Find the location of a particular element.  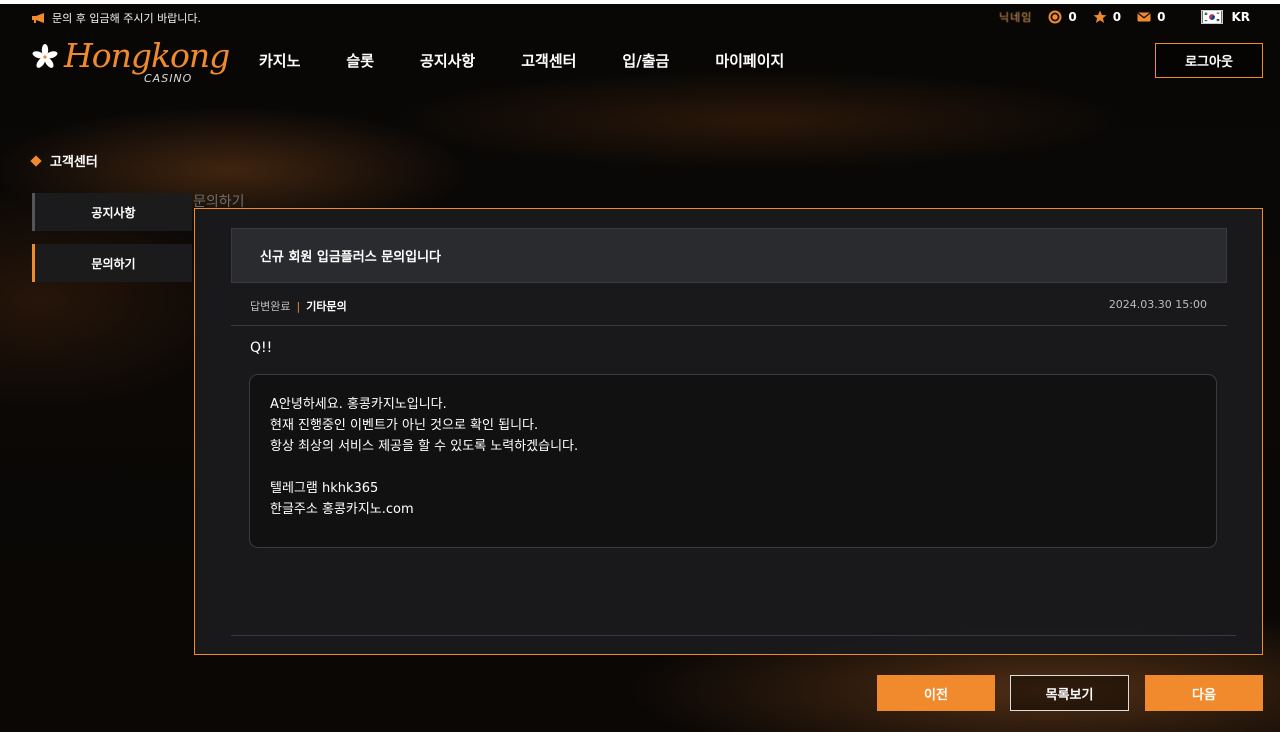

mail-icon is located at coordinates (1144, 17).